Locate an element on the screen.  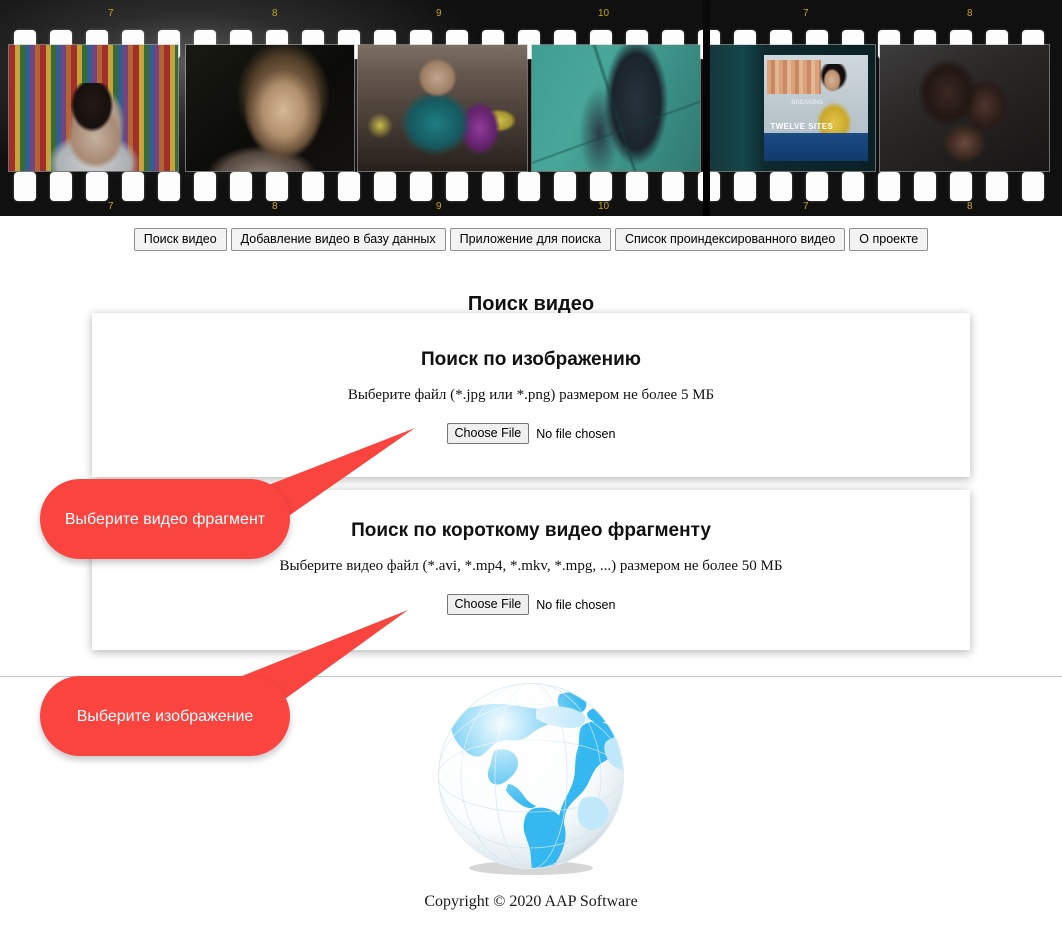
image-search-title: Поиск по изображению is located at coordinates (531, 359).